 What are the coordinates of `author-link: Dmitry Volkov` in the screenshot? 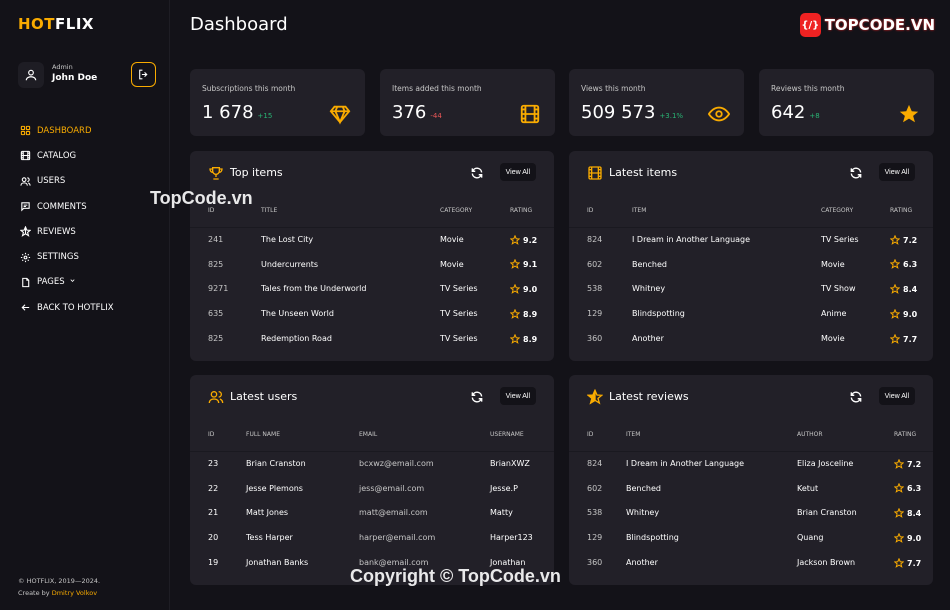 It's located at (74, 593).